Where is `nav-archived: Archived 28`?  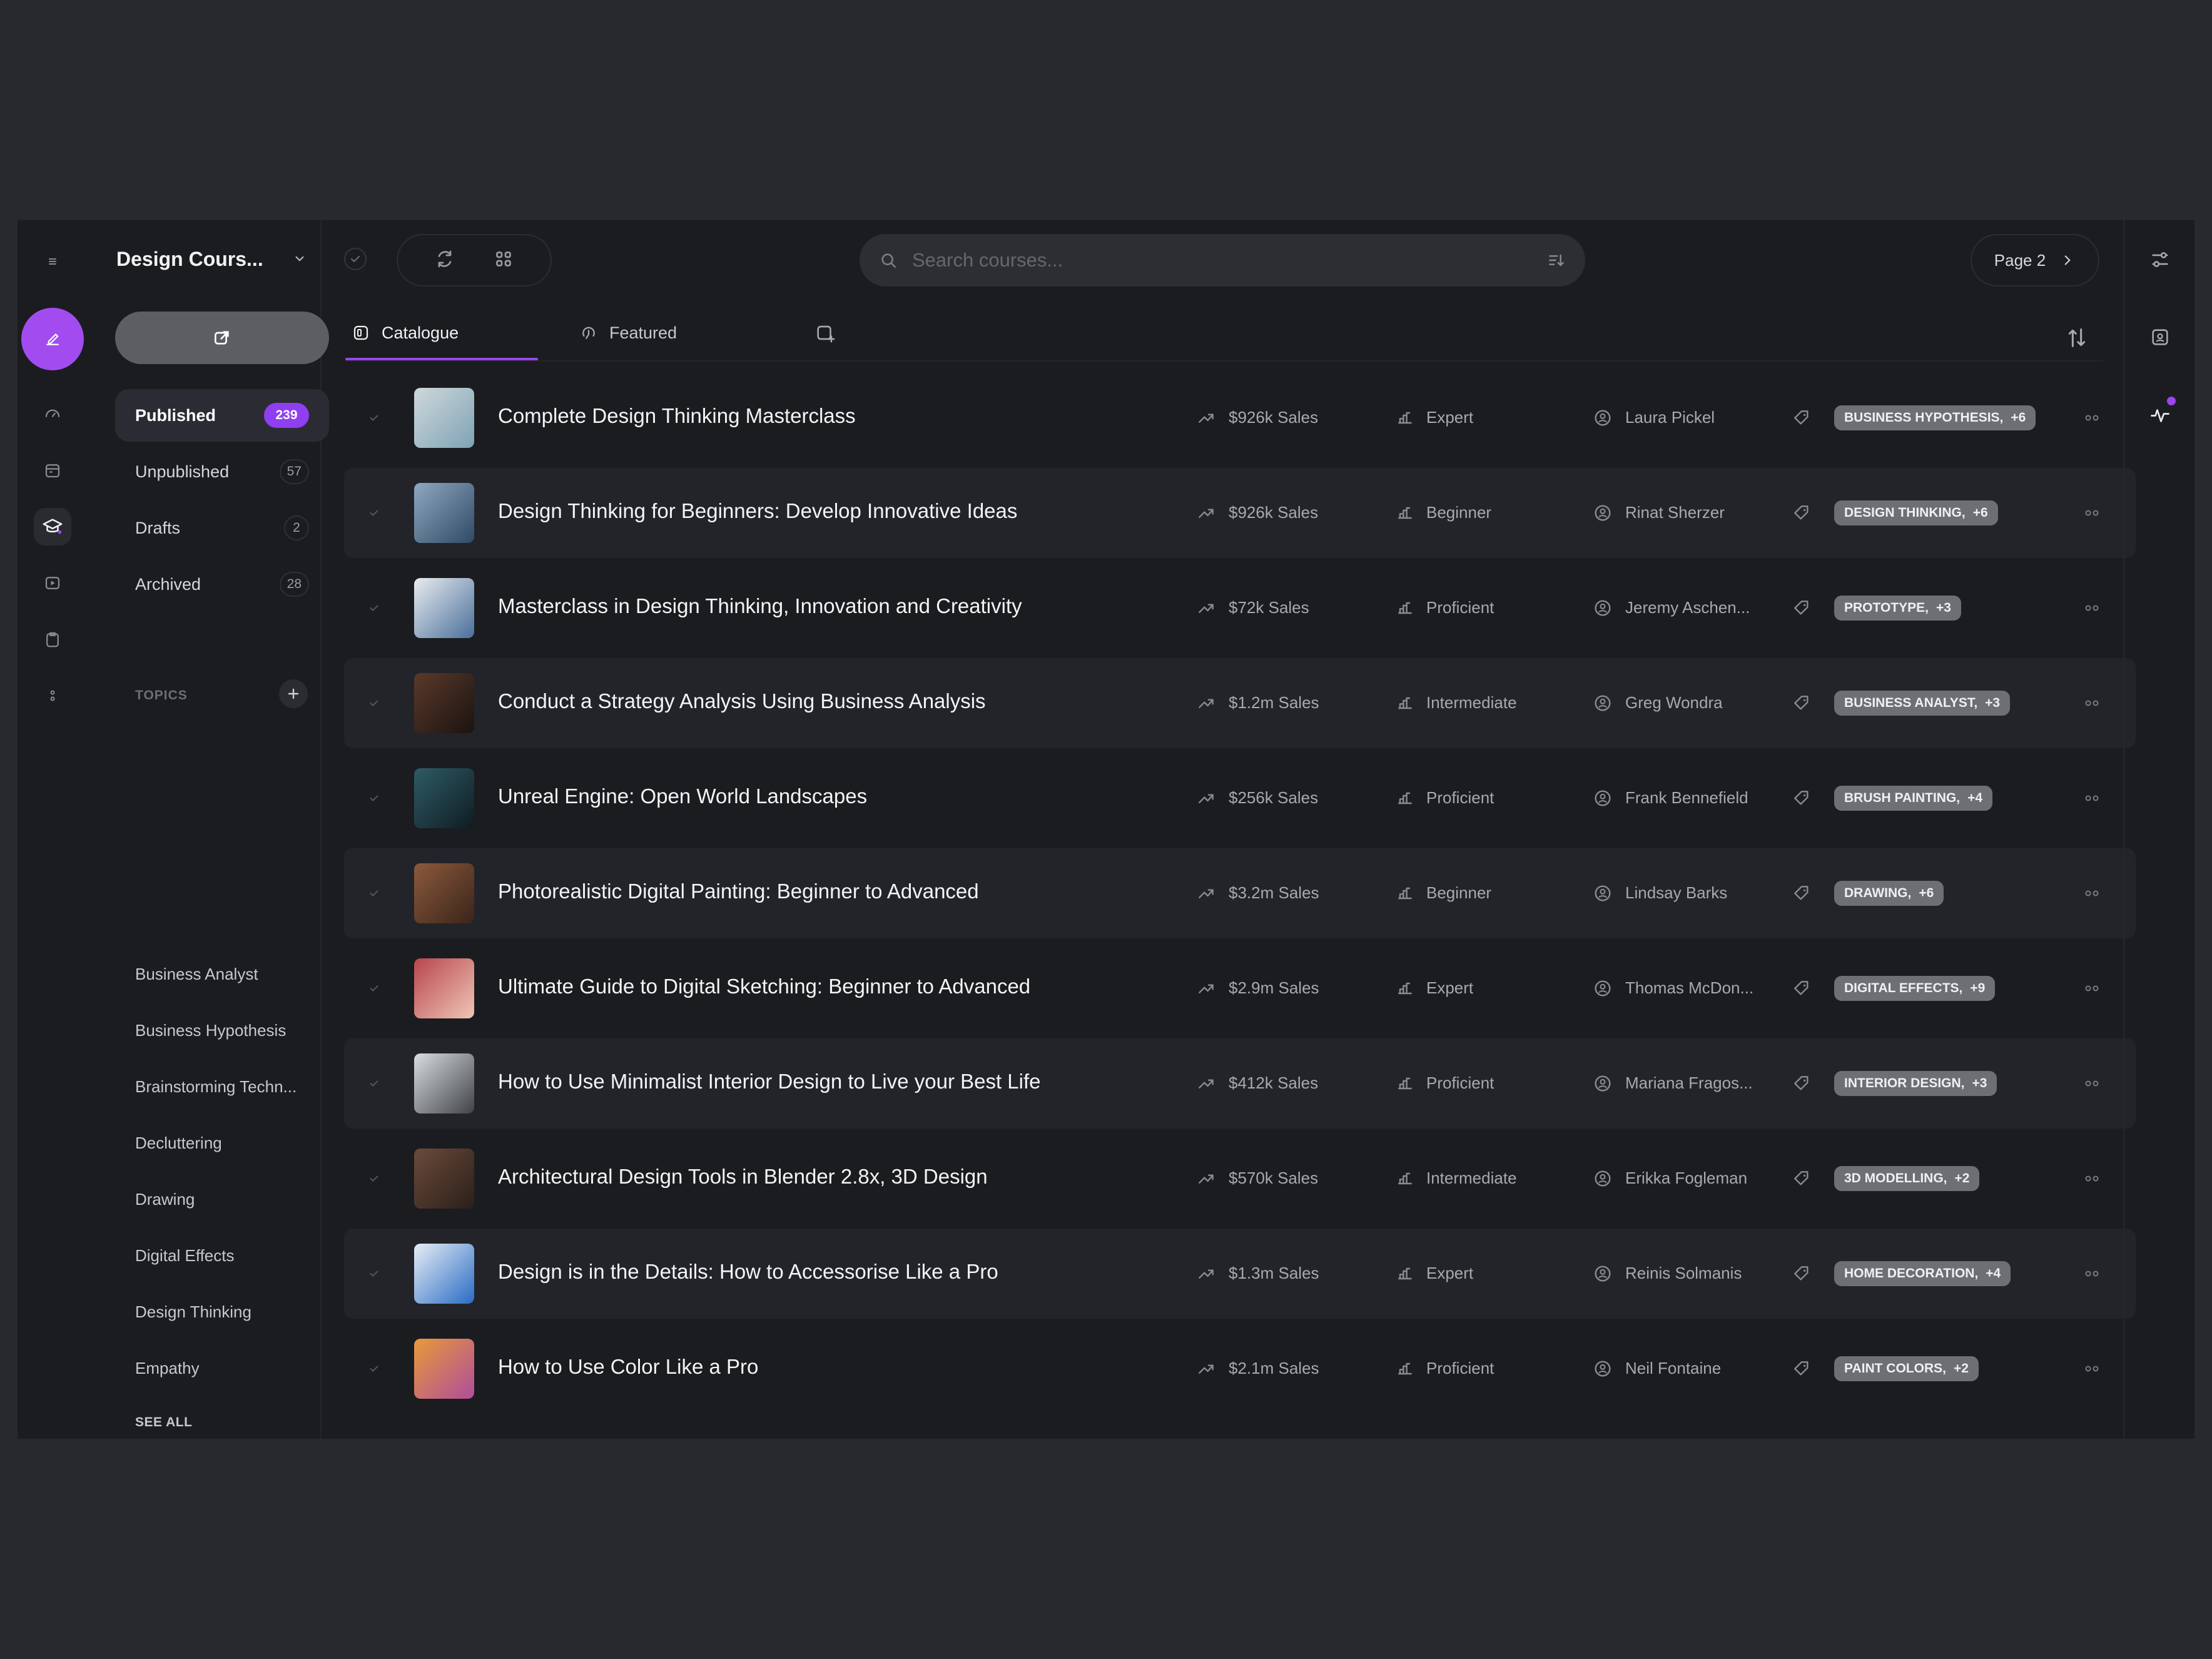 nav-archived: Archived 28 is located at coordinates (222, 584).